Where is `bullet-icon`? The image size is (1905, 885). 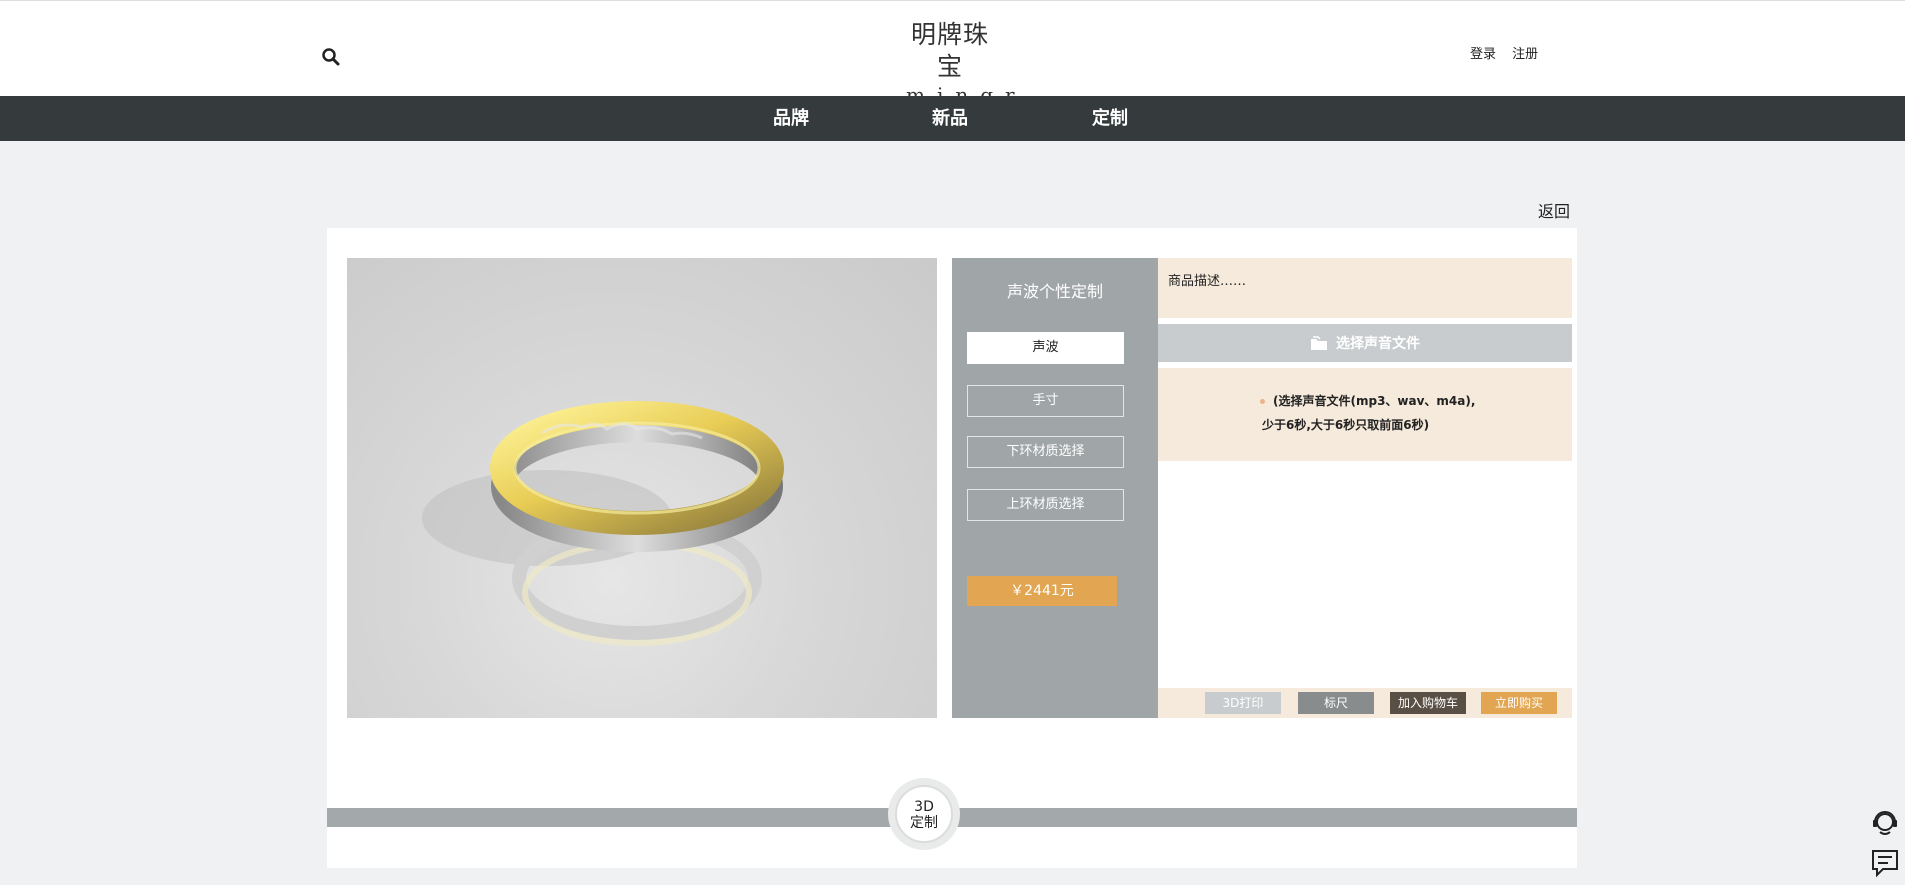 bullet-icon is located at coordinates (1262, 401).